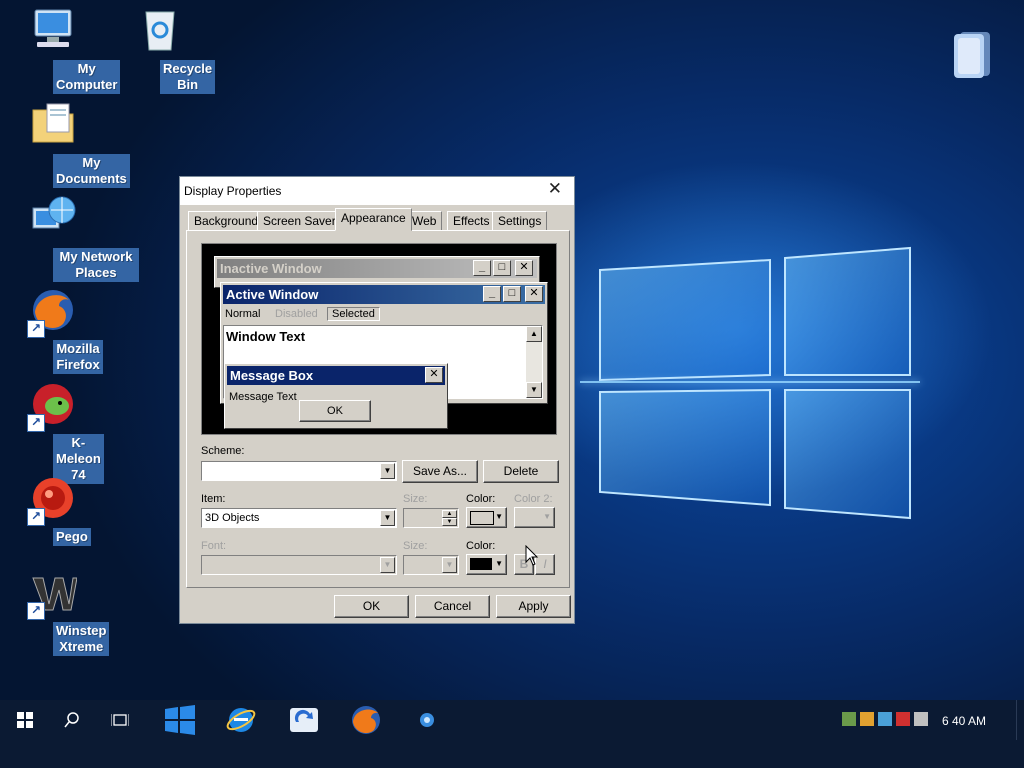  What do you see at coordinates (52, 406) in the screenshot?
I see `k-meleon-icon: ↗` at bounding box center [52, 406].